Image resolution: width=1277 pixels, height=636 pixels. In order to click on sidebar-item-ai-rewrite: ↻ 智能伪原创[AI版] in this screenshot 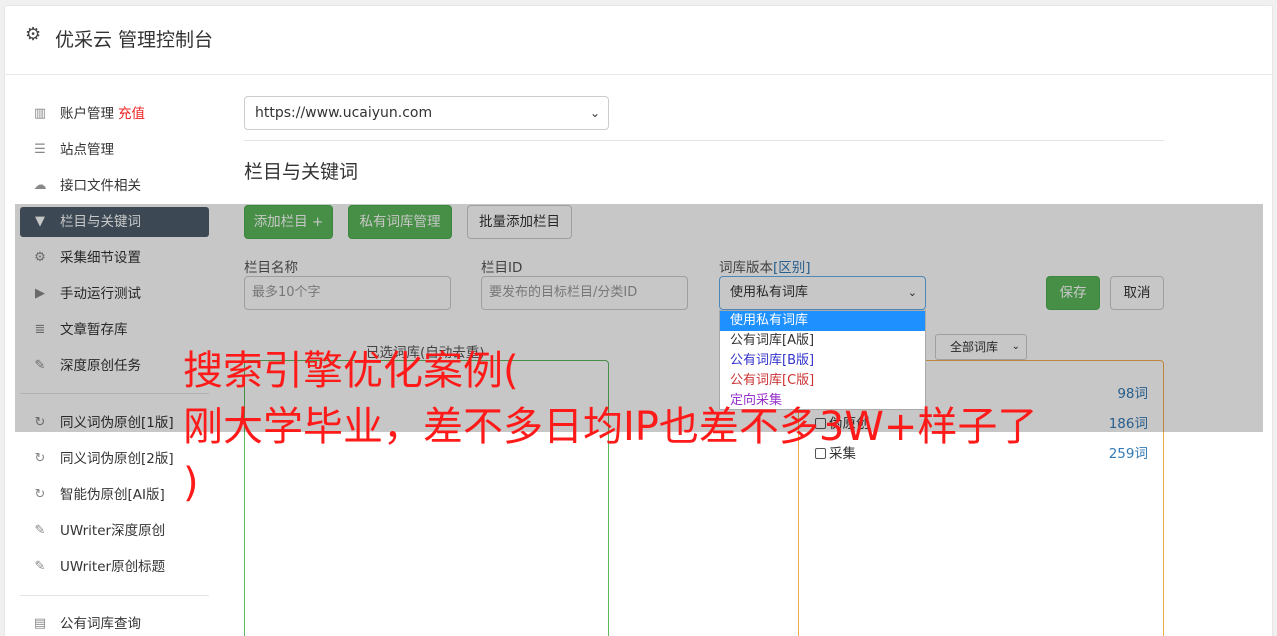, I will do `click(114, 495)`.